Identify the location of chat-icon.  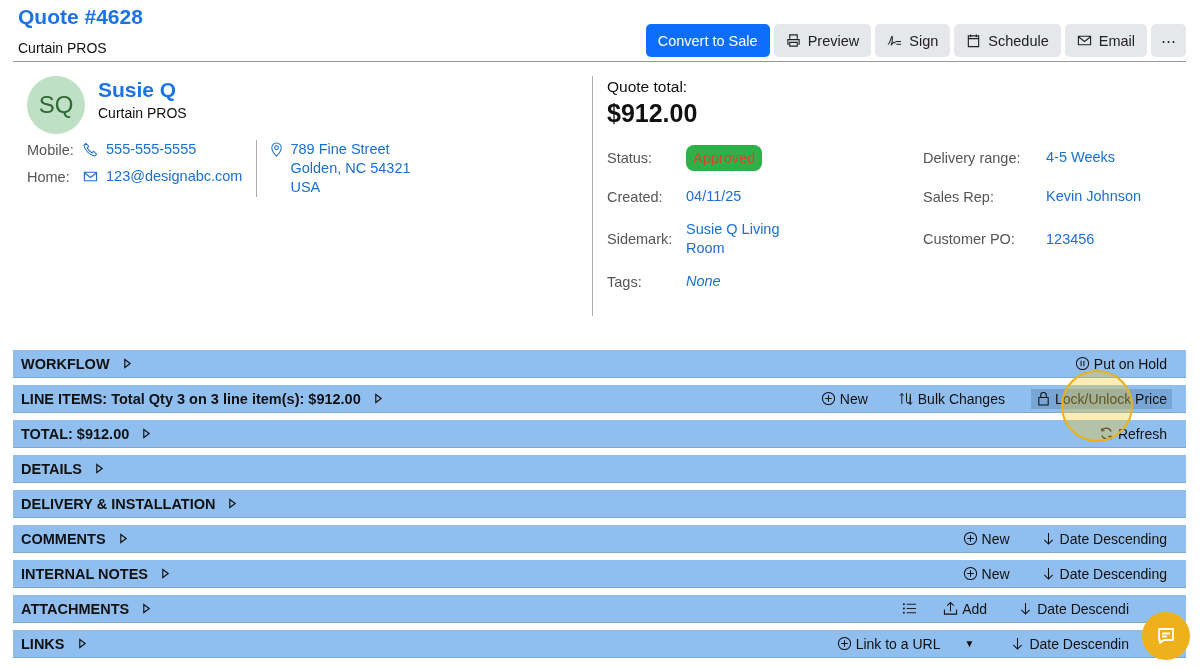
(1166, 636).